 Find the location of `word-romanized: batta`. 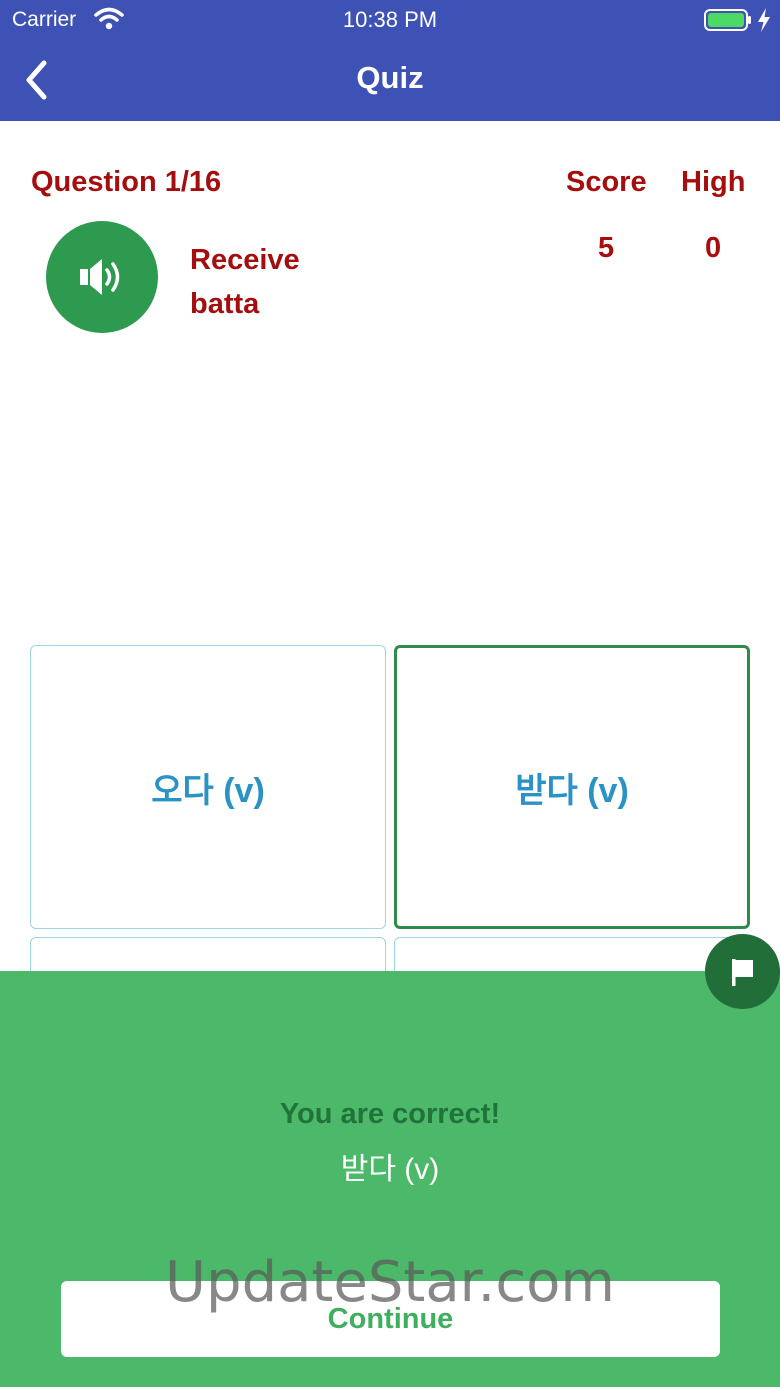

word-romanized: batta is located at coordinates (225, 304).